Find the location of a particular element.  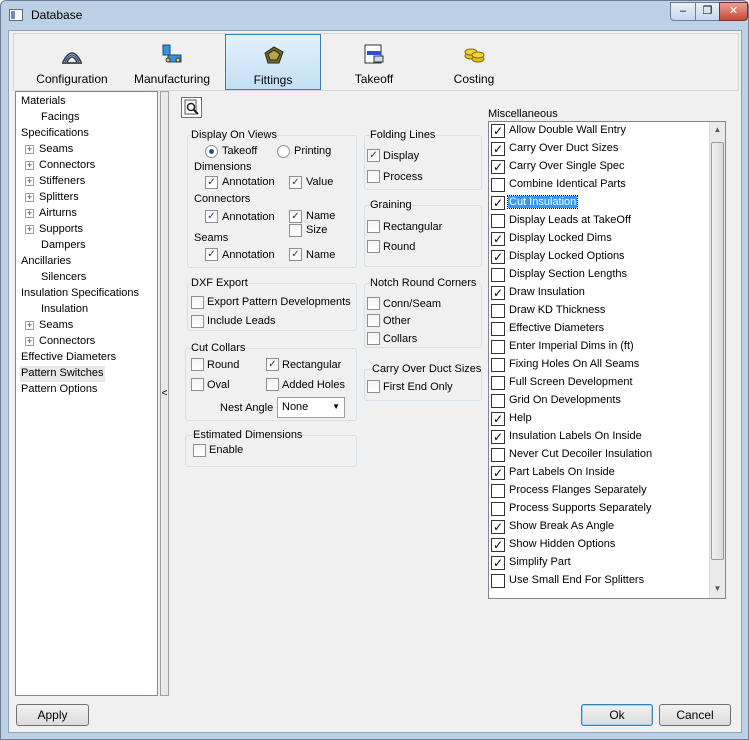

misc-option-row: ✓ Help is located at coordinates (599, 419).